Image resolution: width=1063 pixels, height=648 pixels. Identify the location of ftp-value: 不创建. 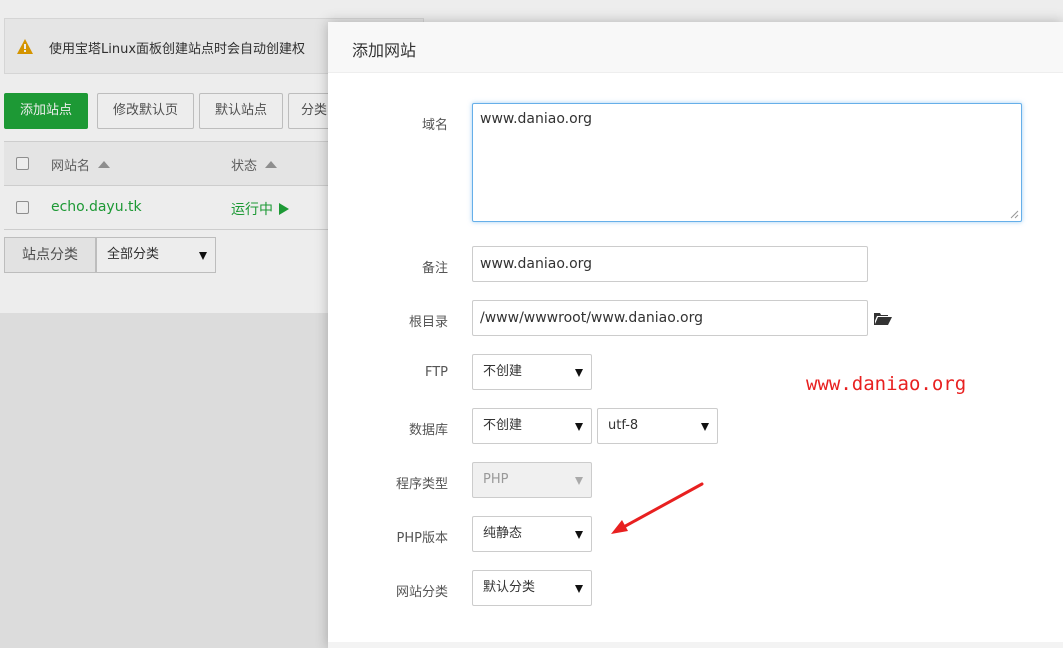
(503, 371).